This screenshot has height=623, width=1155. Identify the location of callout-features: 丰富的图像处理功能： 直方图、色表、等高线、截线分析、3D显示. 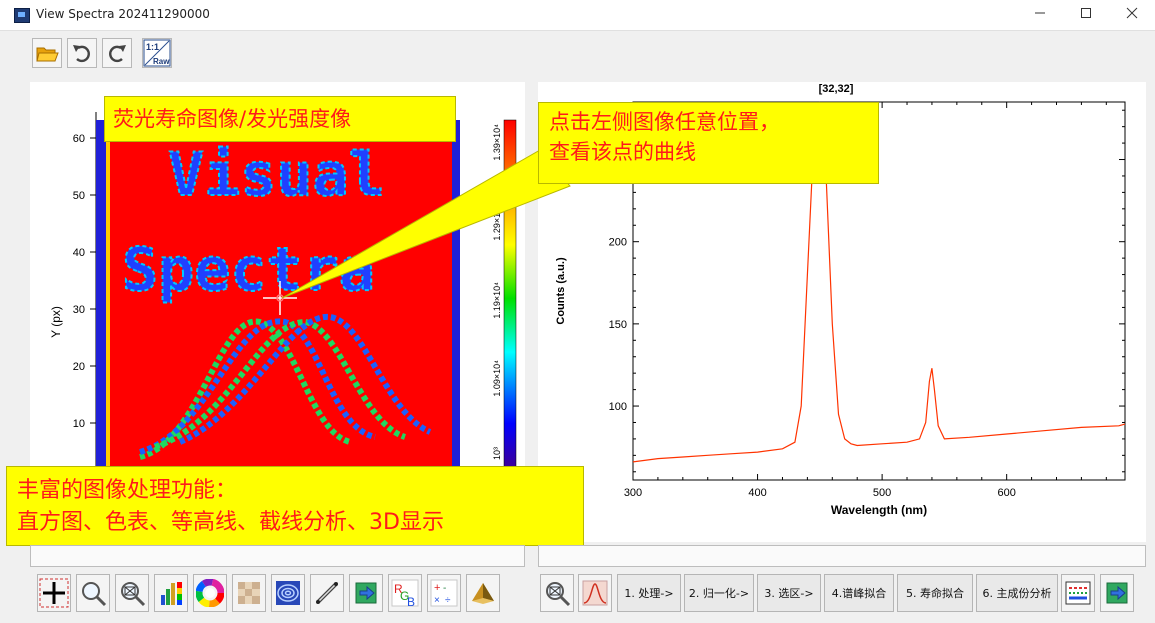
(295, 506).